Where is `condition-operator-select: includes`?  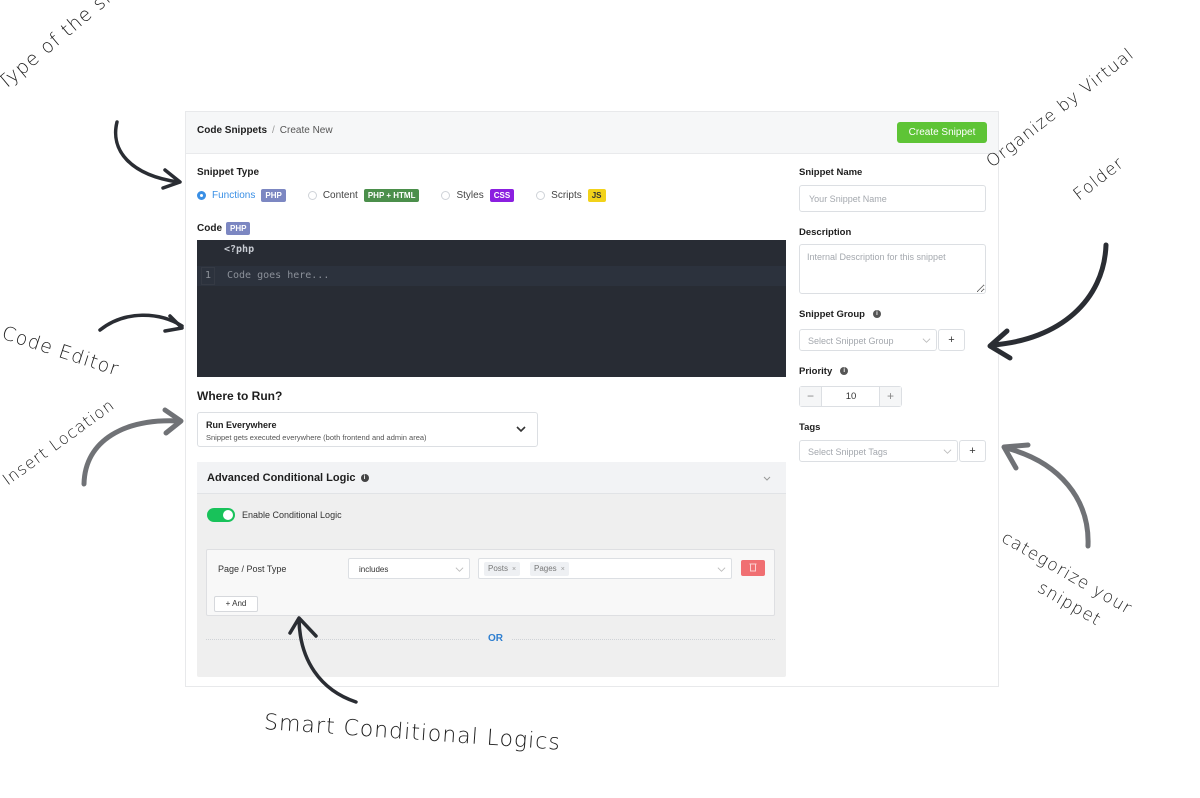 condition-operator-select: includes is located at coordinates (409, 568).